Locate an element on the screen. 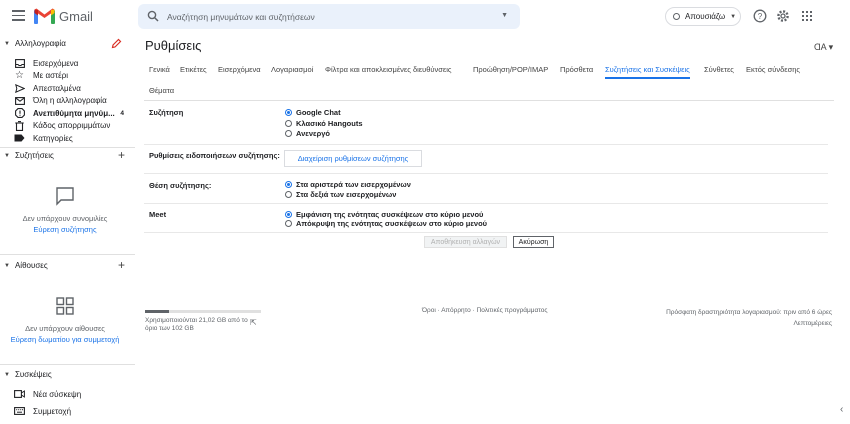  sidebar-item-trash: Κάδος απορριμμάτων is located at coordinates (70, 126).